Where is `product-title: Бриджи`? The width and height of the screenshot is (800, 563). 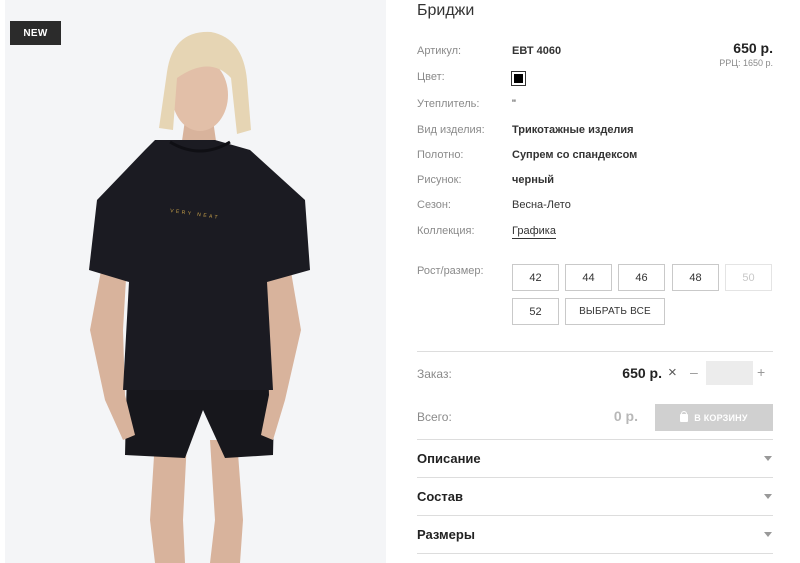
product-title: Бриджи is located at coordinates (446, 10).